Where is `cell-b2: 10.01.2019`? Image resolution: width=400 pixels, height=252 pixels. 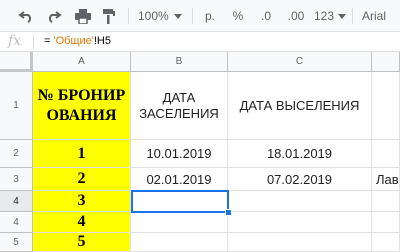 cell-b2: 10.01.2019 is located at coordinates (179, 154).